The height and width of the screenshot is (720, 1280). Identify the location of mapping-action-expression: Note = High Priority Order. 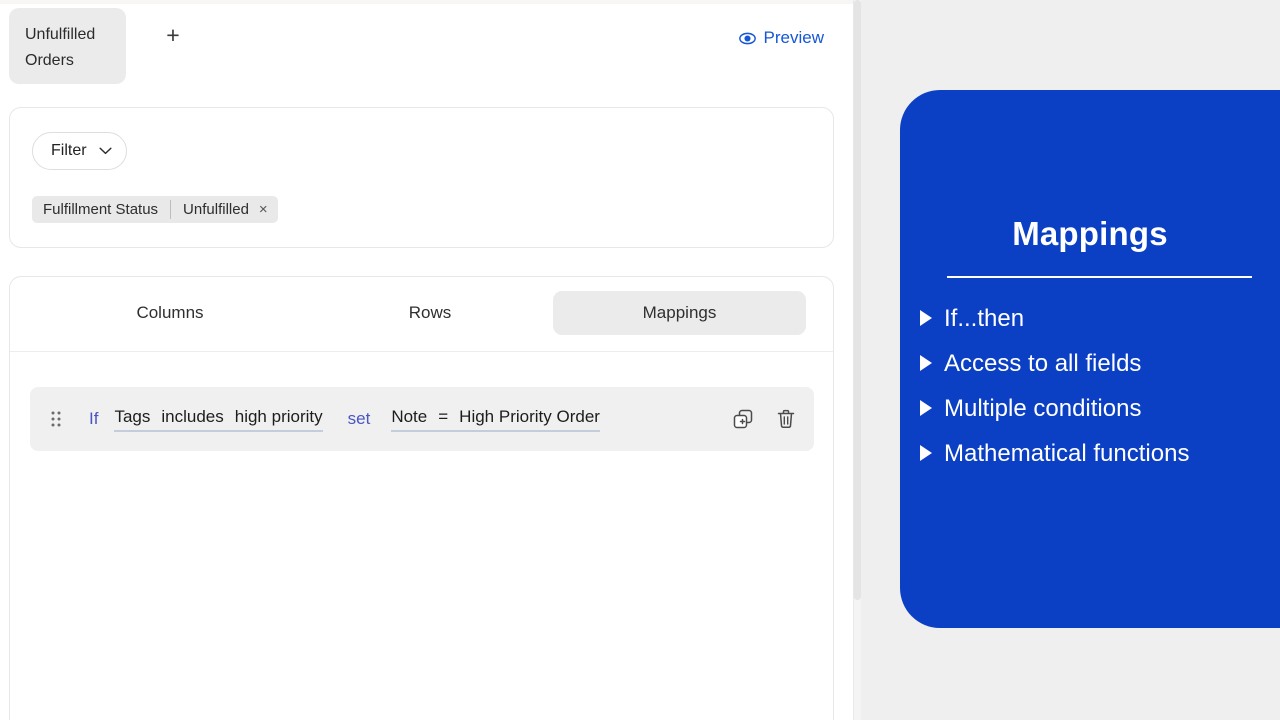
(495, 419).